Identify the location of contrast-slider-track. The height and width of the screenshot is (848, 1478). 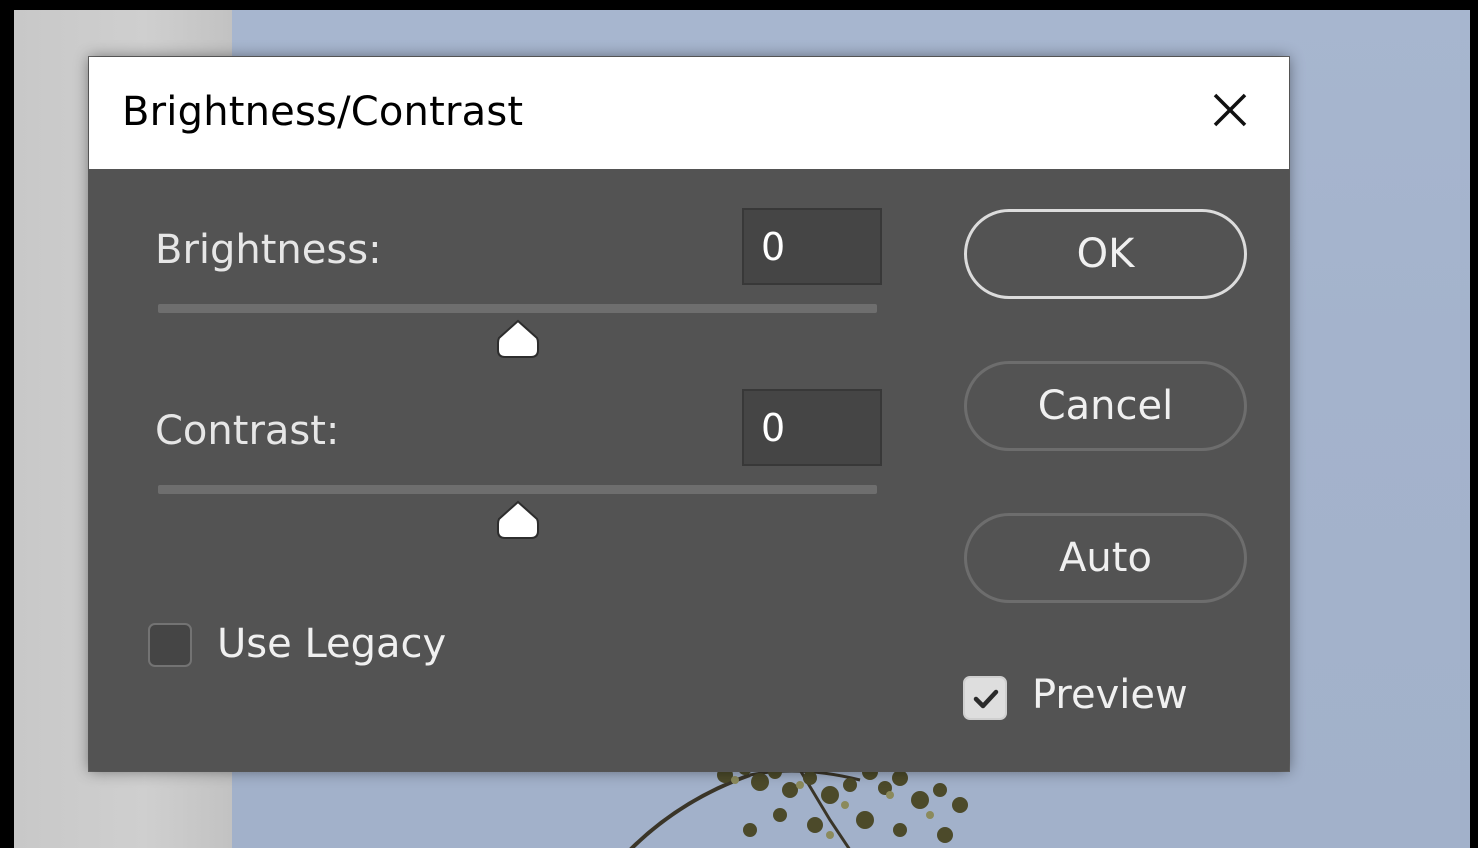
(517, 489).